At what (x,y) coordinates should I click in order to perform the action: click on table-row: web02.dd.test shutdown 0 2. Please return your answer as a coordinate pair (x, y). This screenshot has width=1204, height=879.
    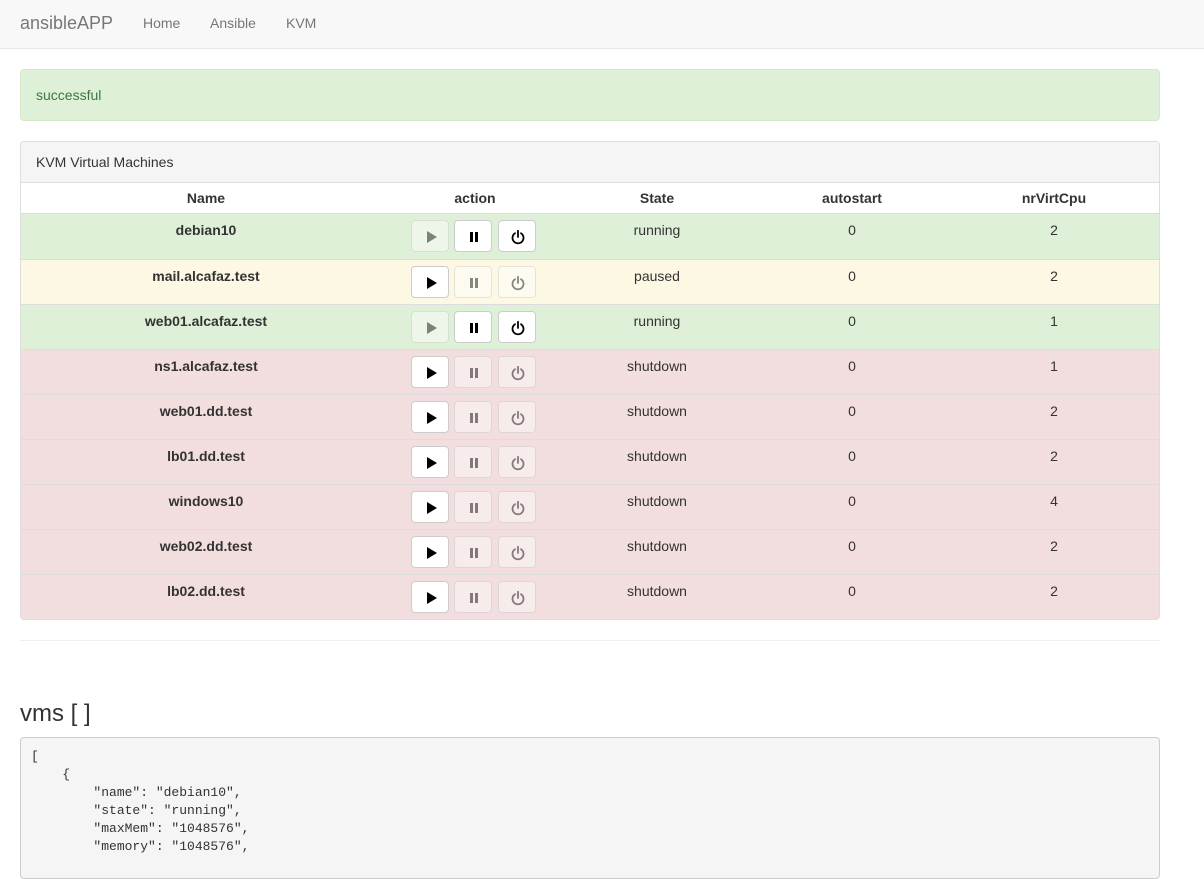
    Looking at the image, I should click on (590, 551).